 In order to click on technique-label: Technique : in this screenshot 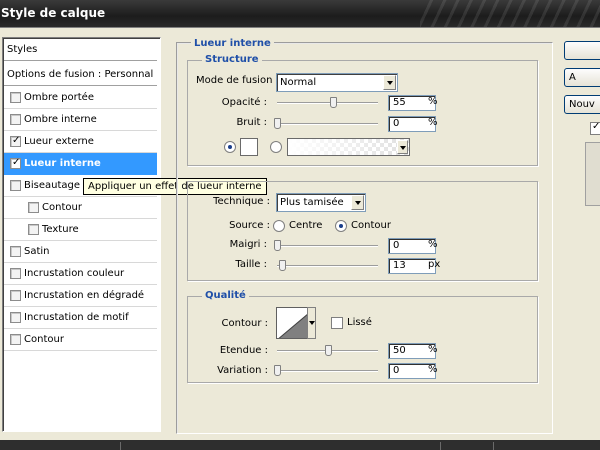, I will do `click(241, 201)`.